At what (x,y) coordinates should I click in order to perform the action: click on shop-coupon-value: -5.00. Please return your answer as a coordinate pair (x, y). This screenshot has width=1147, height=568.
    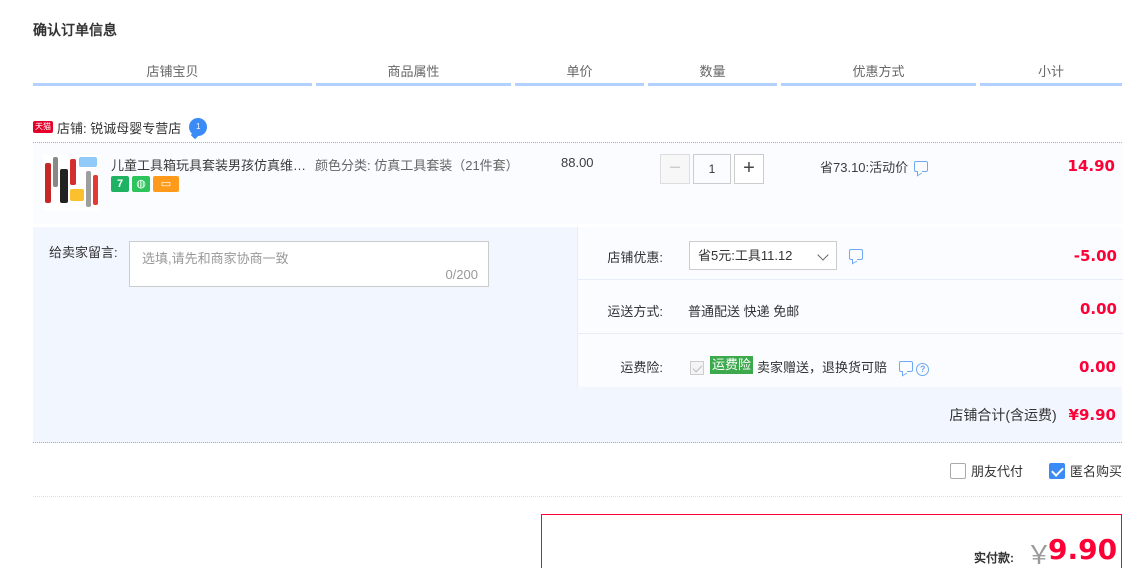
    Looking at the image, I should click on (1095, 256).